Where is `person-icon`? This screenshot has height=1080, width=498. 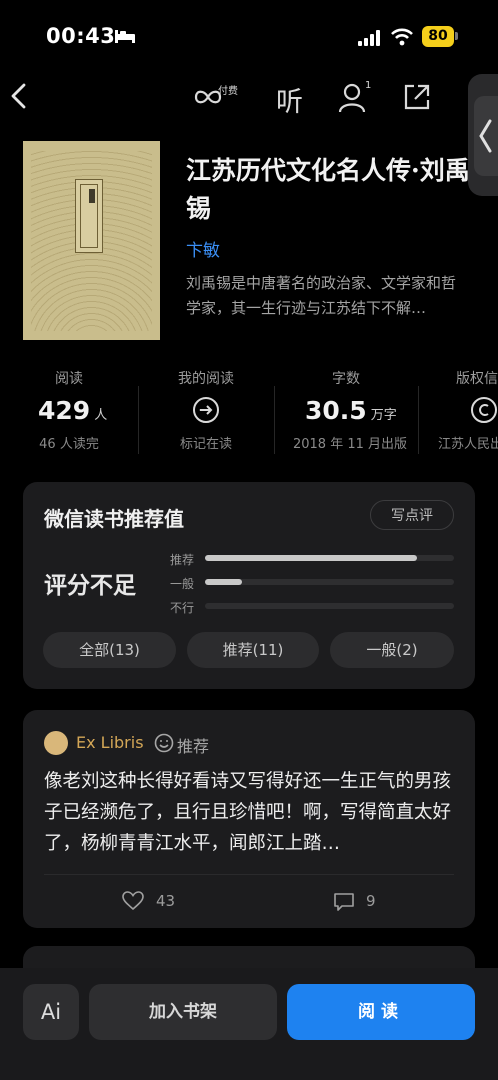 person-icon is located at coordinates (352, 98).